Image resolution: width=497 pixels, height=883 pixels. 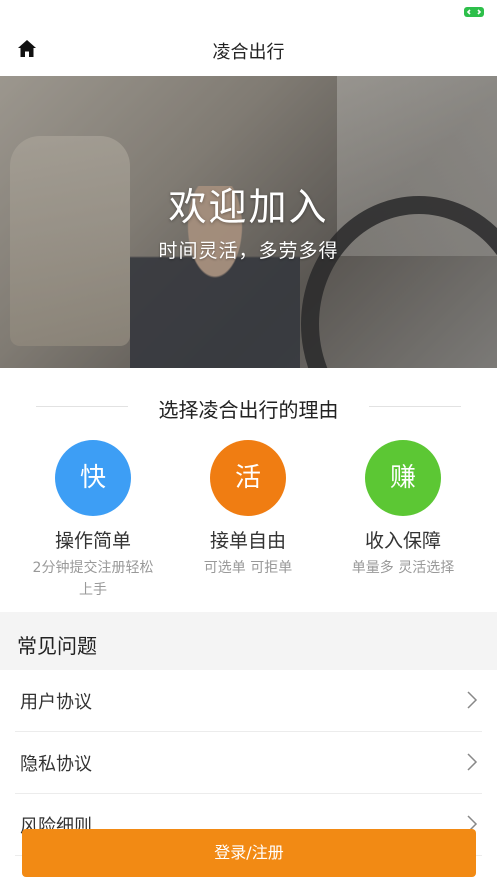 I want to click on nav-bar: 凌合出行, so click(x=248, y=50).